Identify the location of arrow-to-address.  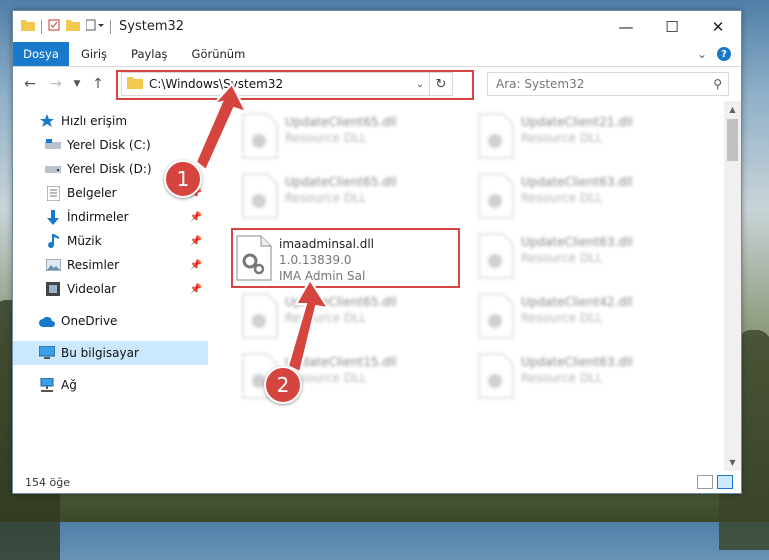
(221, 127).